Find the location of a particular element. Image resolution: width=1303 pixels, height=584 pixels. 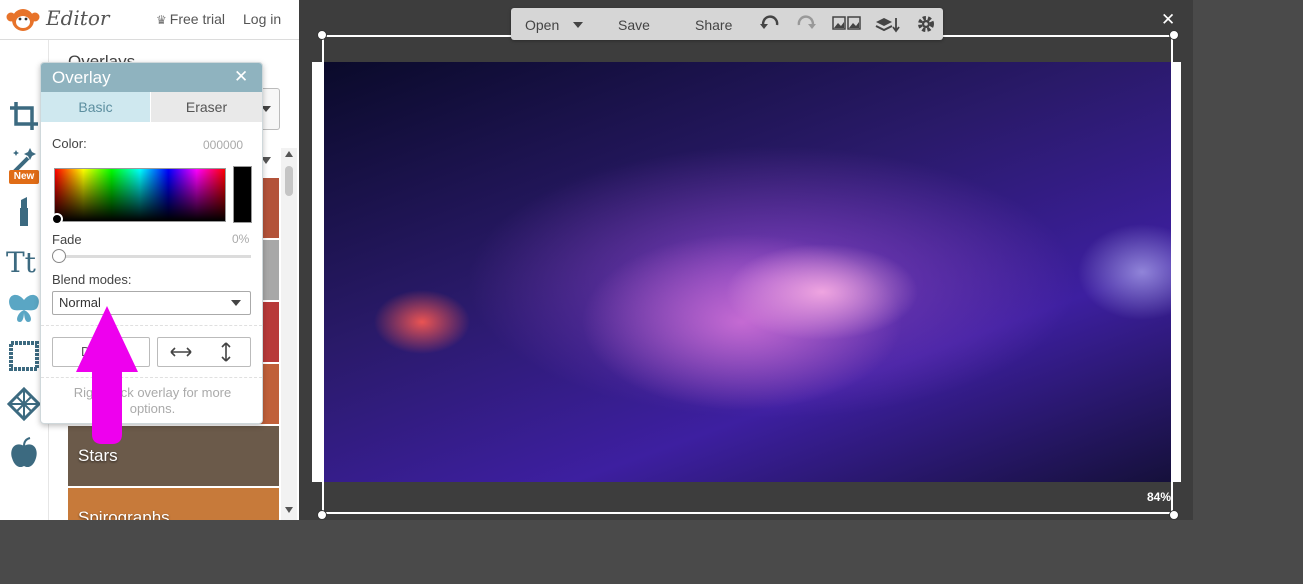

themes-tool is located at coordinates (24, 454).